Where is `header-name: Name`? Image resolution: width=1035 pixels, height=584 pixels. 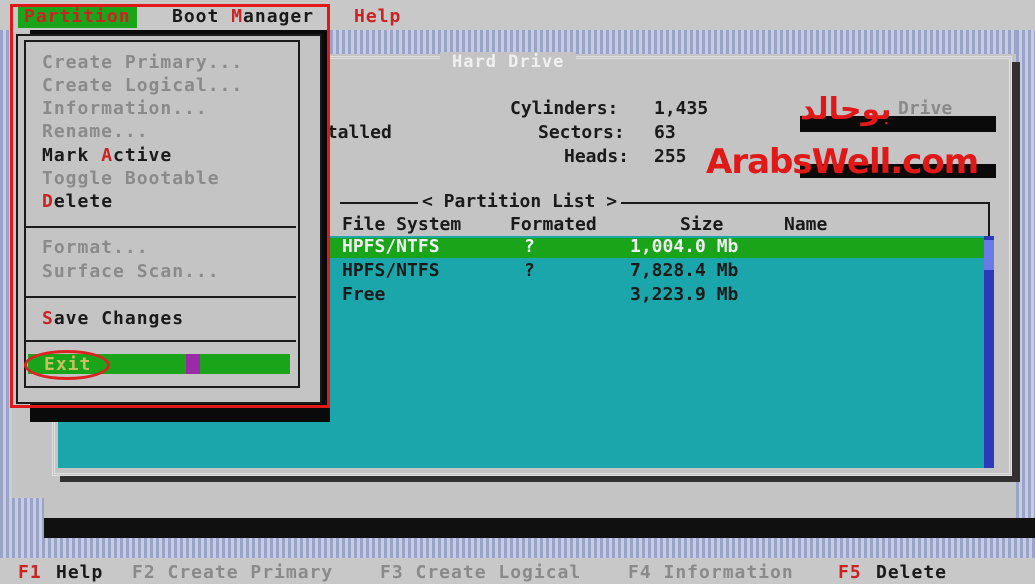
header-name: Name is located at coordinates (806, 224).